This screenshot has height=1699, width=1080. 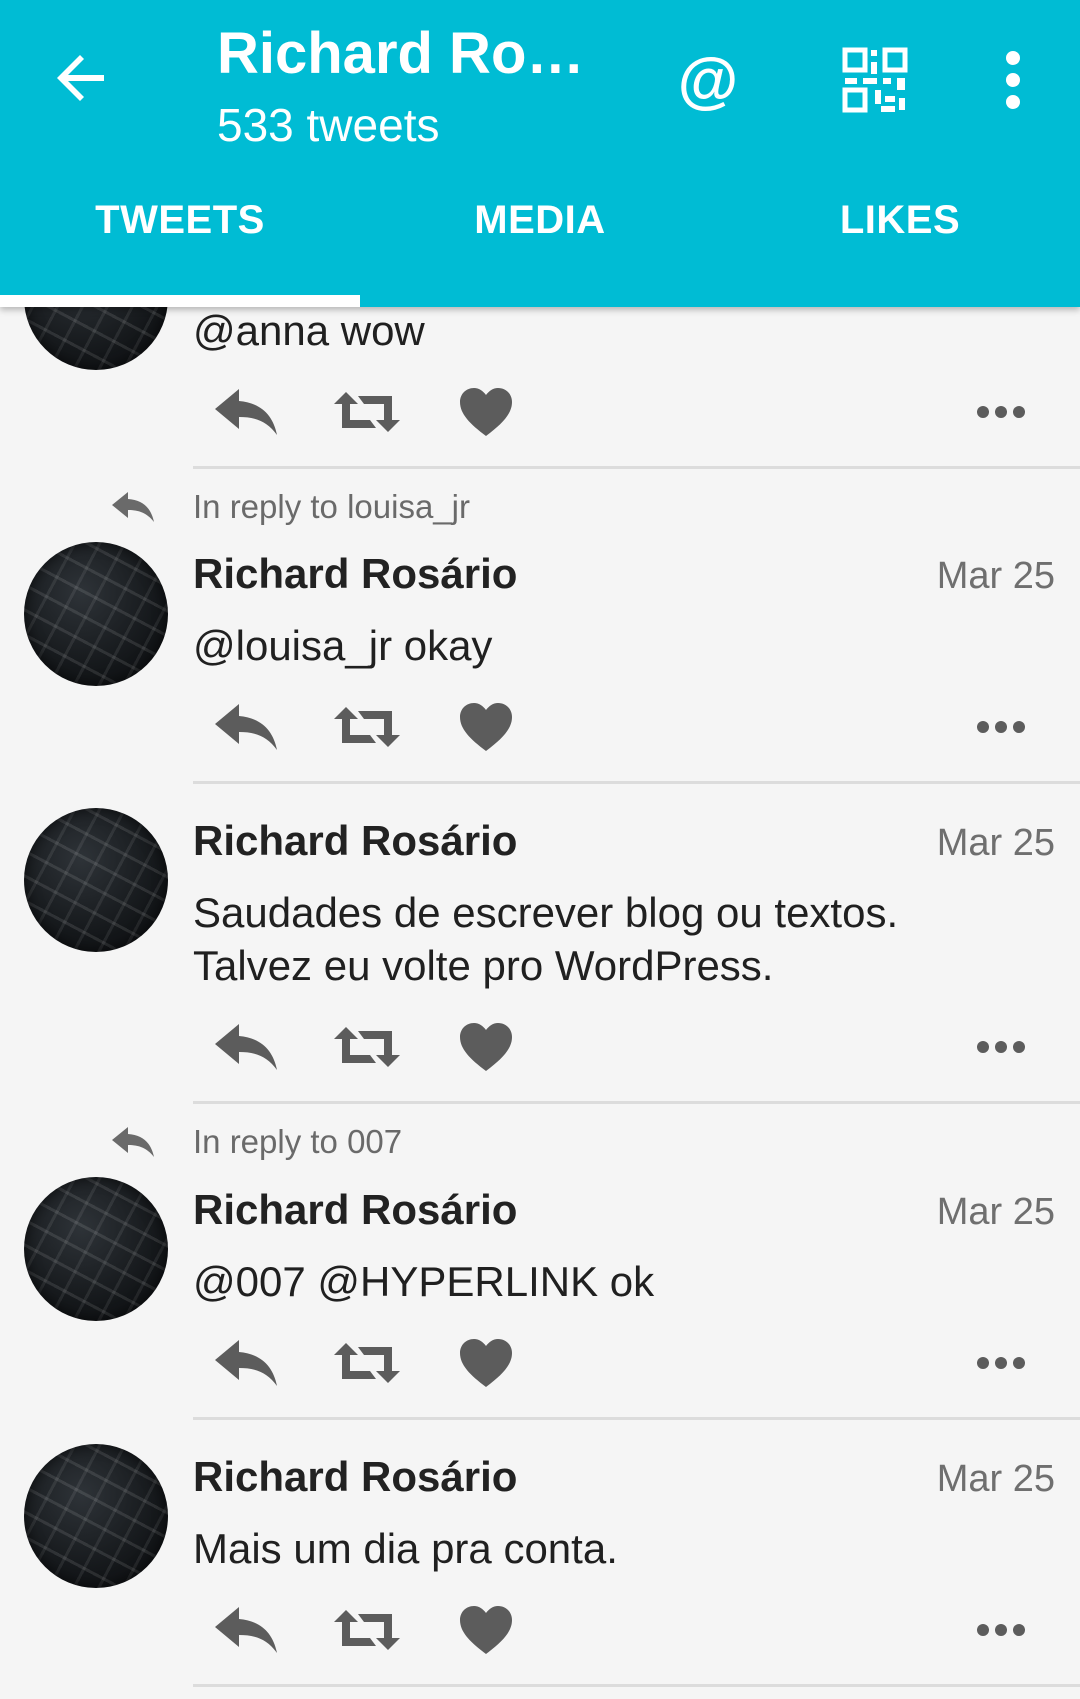 I want to click on tweet-text: @anna wow, so click(x=309, y=330).